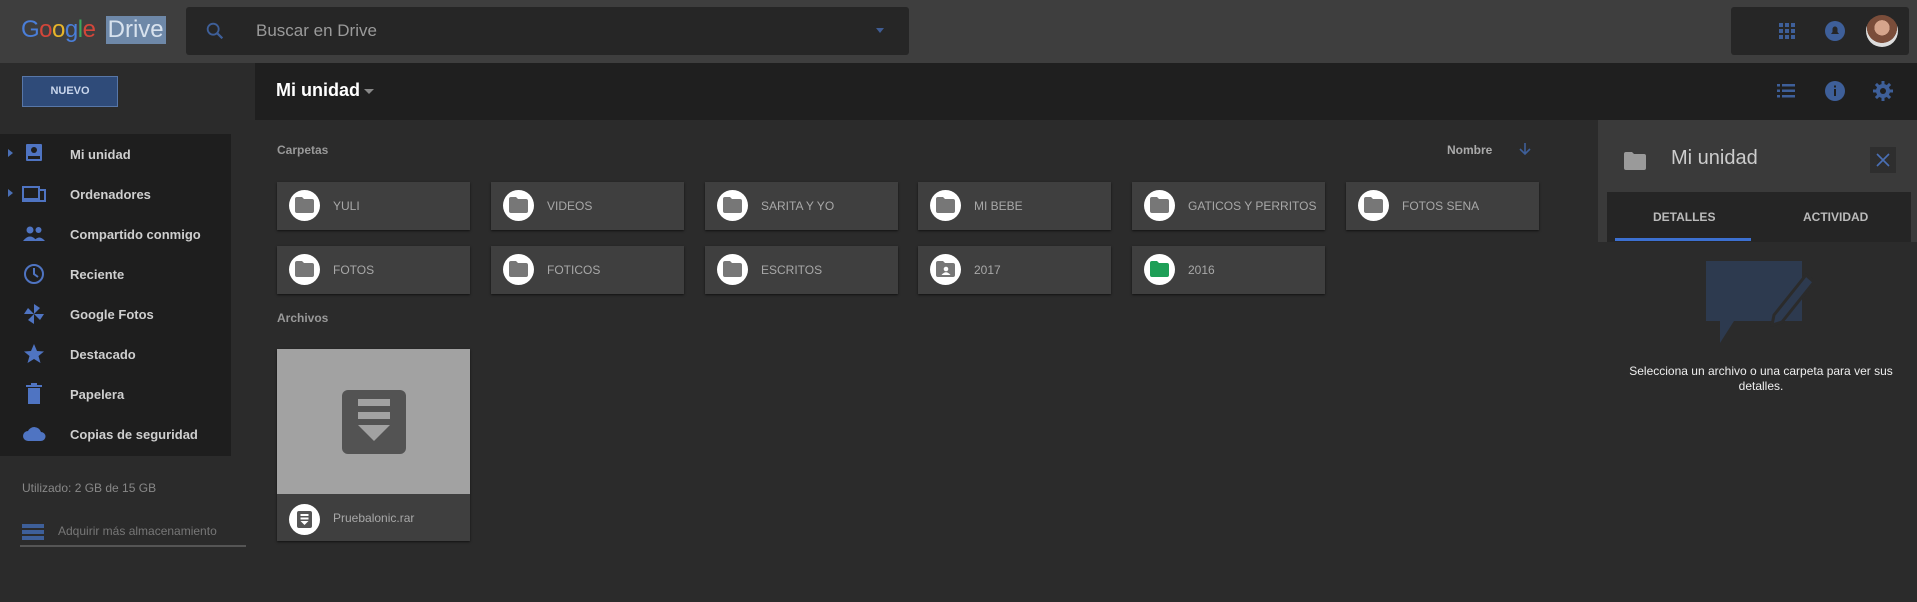 The image size is (1917, 602). I want to click on search-options-icon, so click(880, 30).